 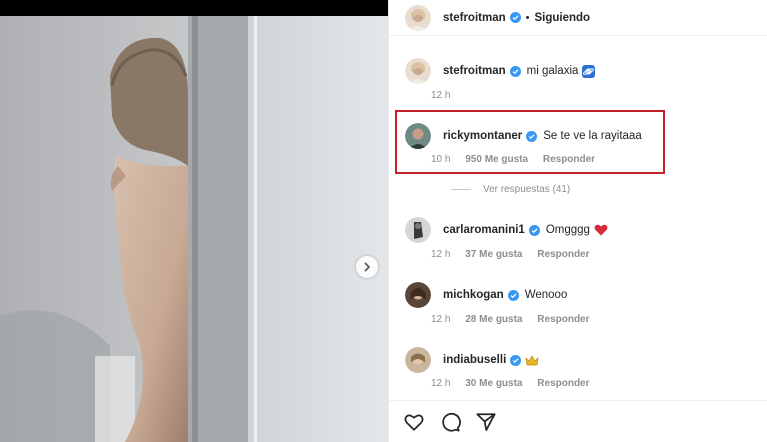 I want to click on action-bar, so click(x=578, y=421).